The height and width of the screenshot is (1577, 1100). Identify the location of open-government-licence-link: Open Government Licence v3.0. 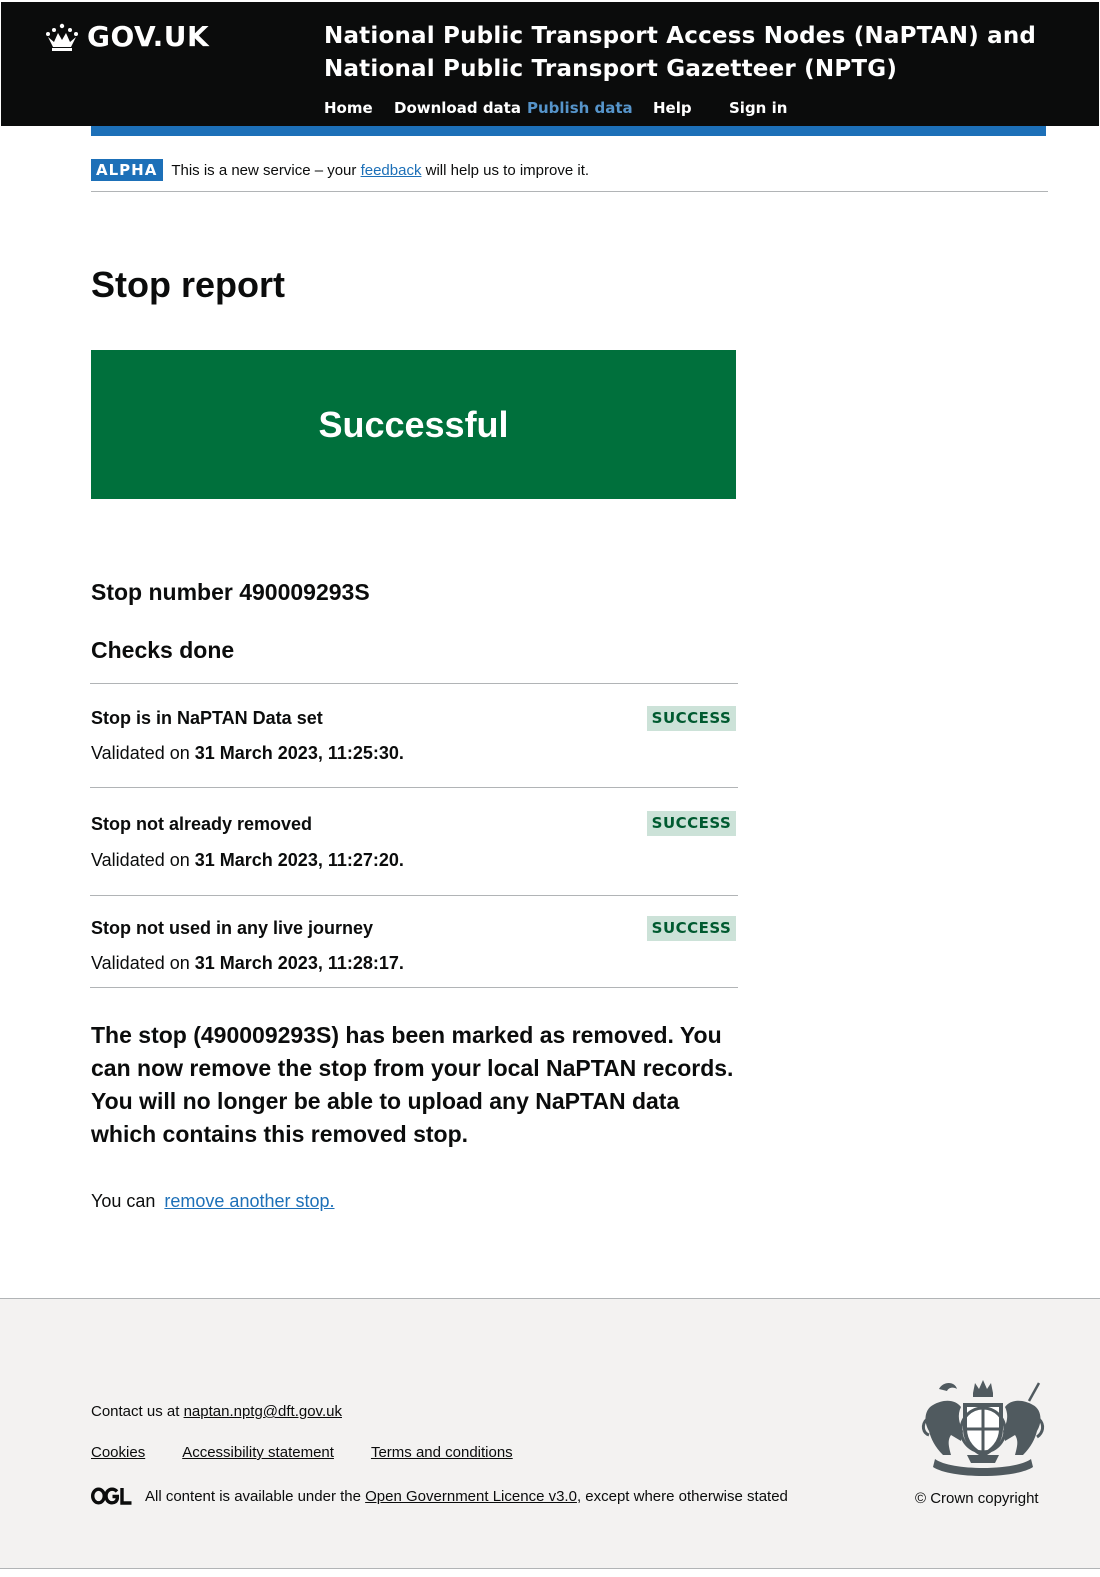
(471, 1496).